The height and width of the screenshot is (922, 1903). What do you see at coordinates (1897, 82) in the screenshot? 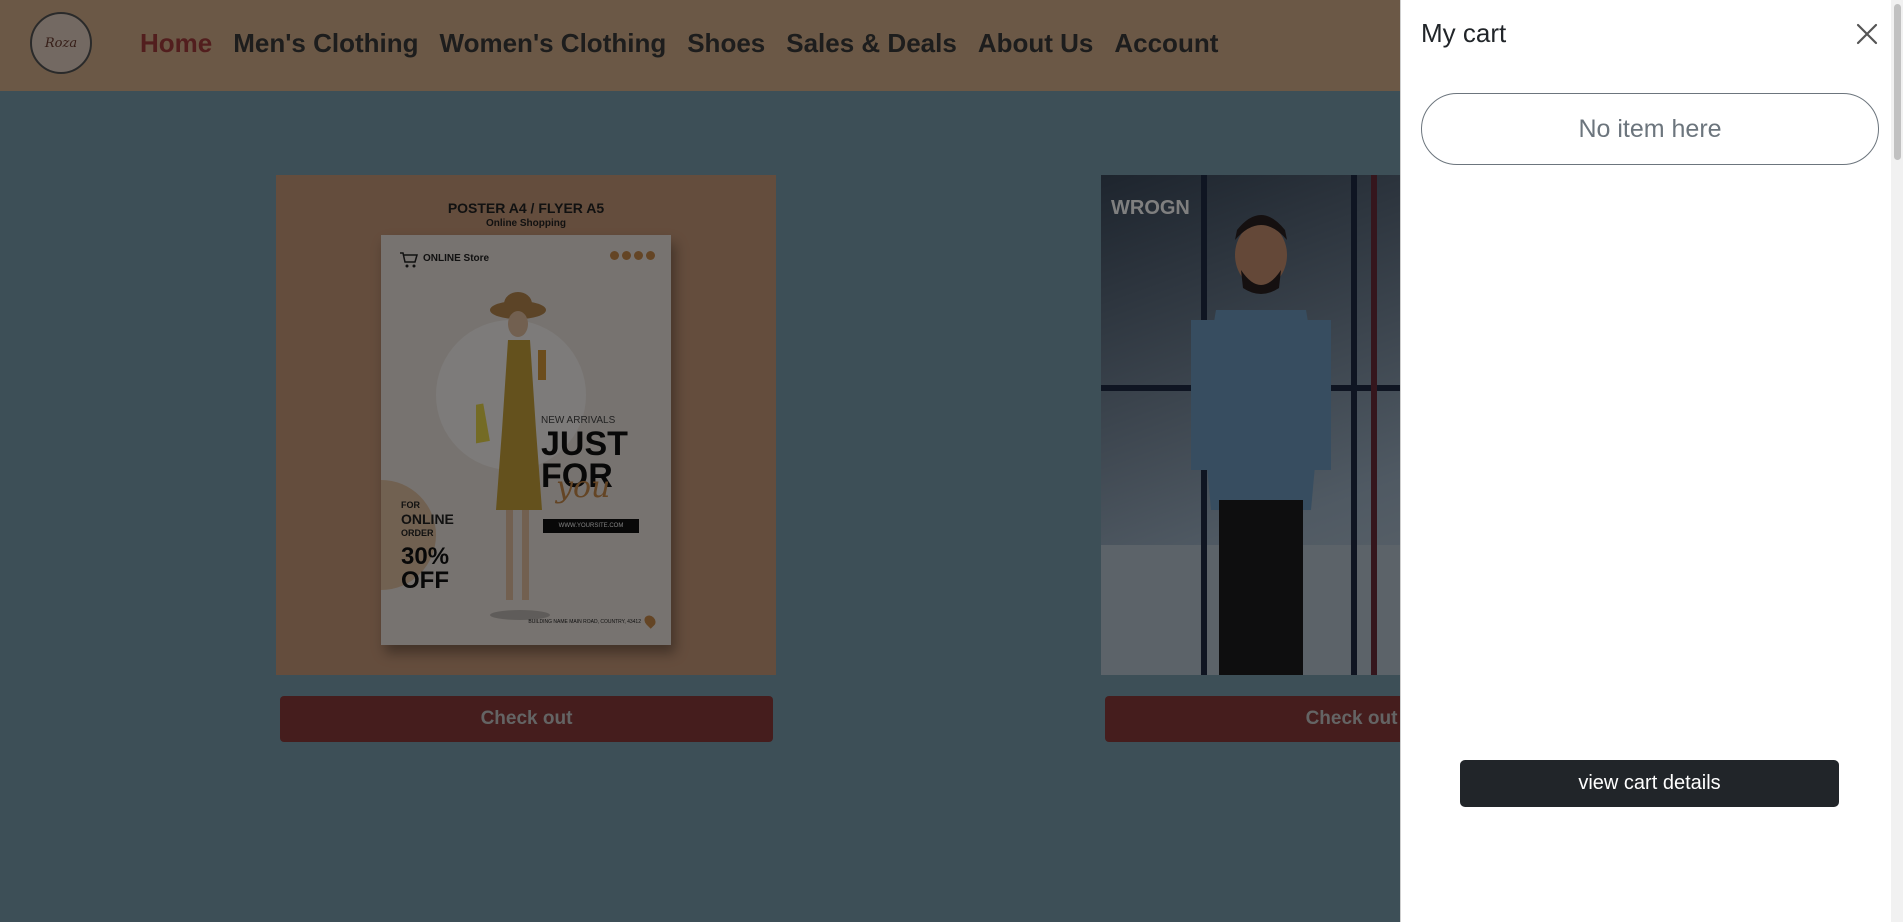
I see `scrollbar-thumb` at bounding box center [1897, 82].